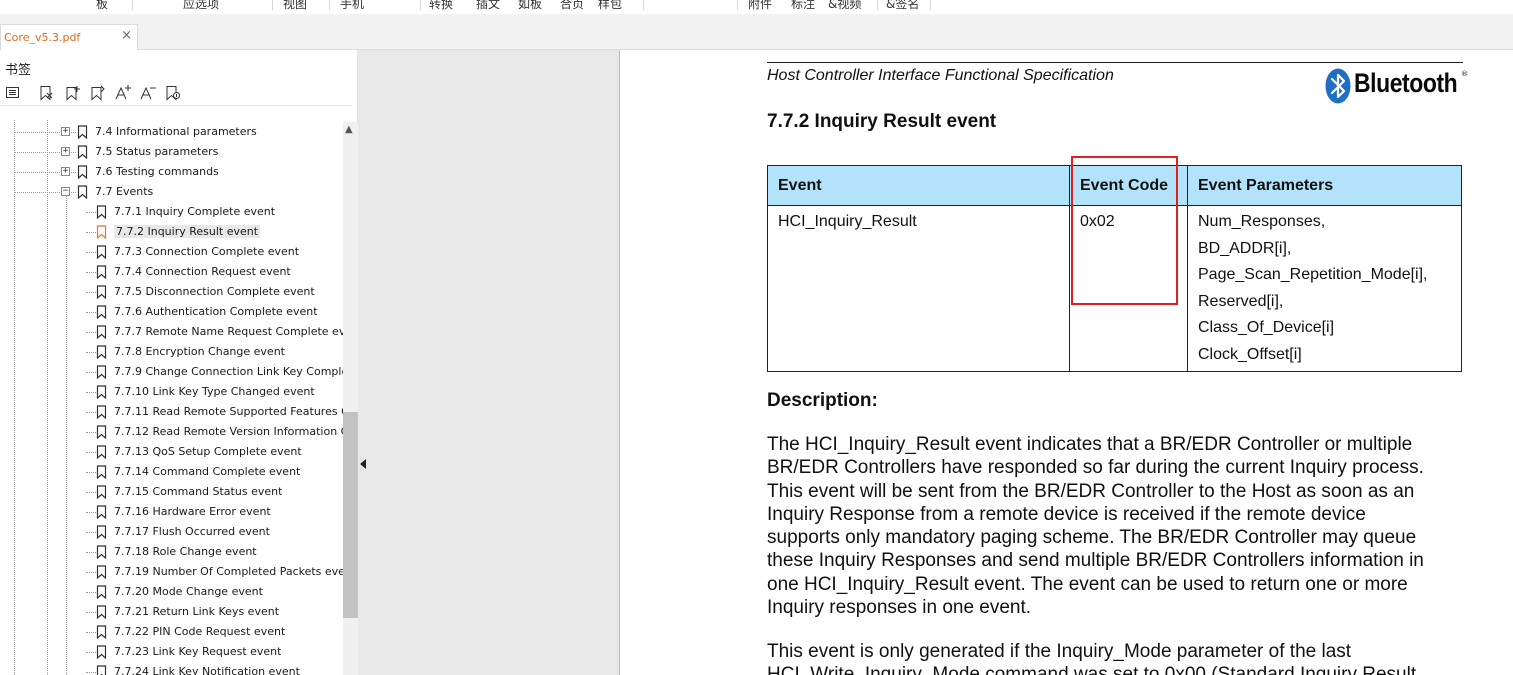  I want to click on bookmark-item: 7.7.1 Inquiry Complete event, so click(171, 212).